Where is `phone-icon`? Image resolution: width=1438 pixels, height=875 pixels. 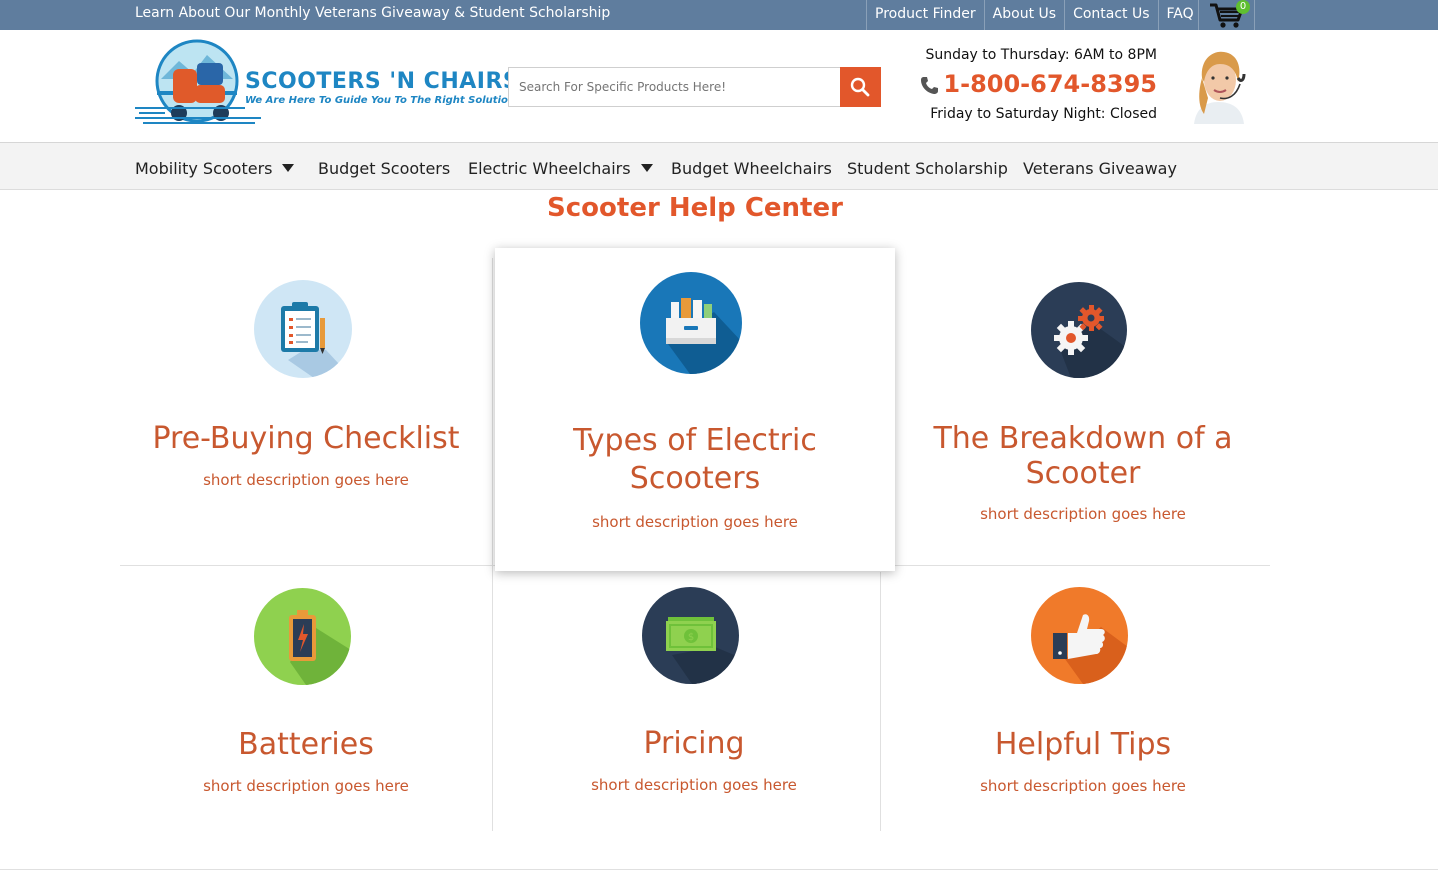
phone-icon is located at coordinates (930, 85).